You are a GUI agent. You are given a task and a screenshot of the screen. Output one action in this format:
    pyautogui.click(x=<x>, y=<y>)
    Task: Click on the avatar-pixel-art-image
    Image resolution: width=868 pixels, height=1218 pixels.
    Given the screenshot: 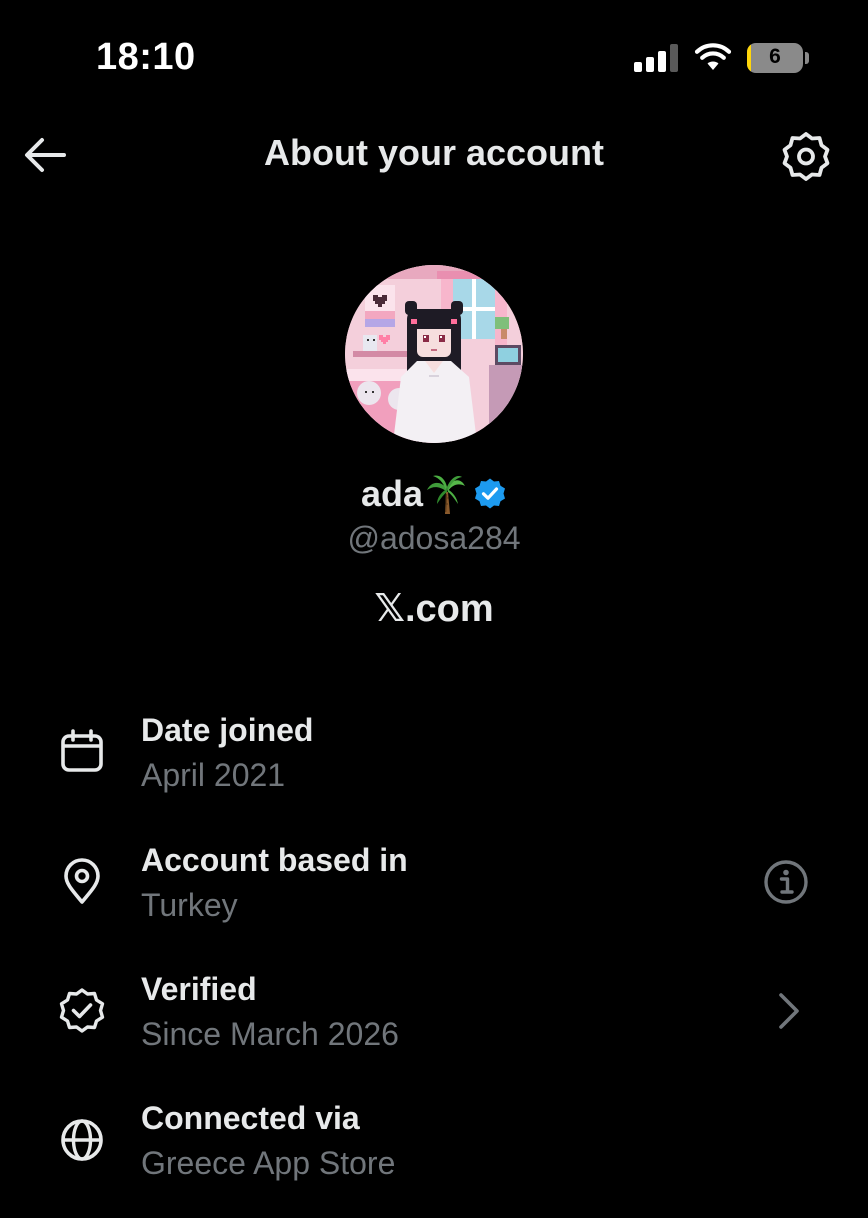 What is the action you would take?
    pyautogui.click(x=434, y=354)
    